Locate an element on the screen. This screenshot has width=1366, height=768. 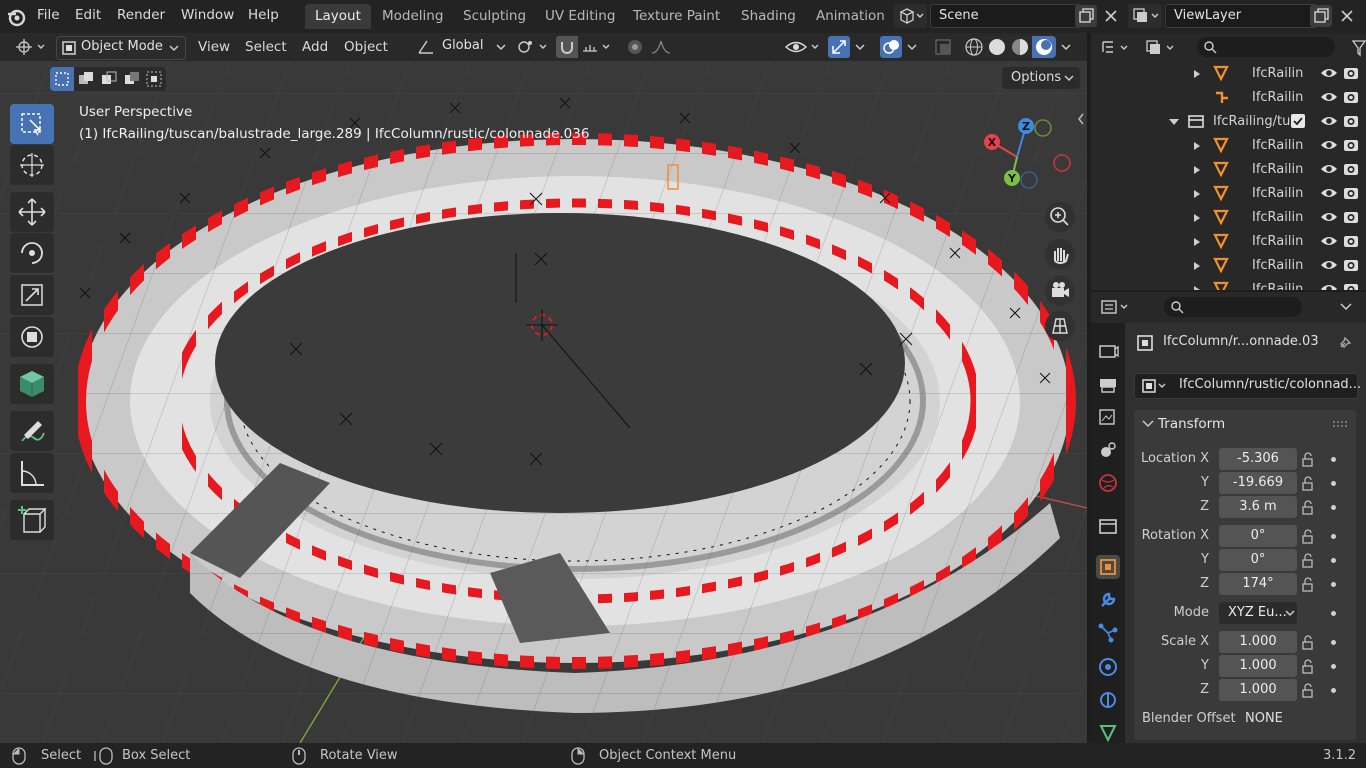
blender-logo-icon is located at coordinates (16, 17).